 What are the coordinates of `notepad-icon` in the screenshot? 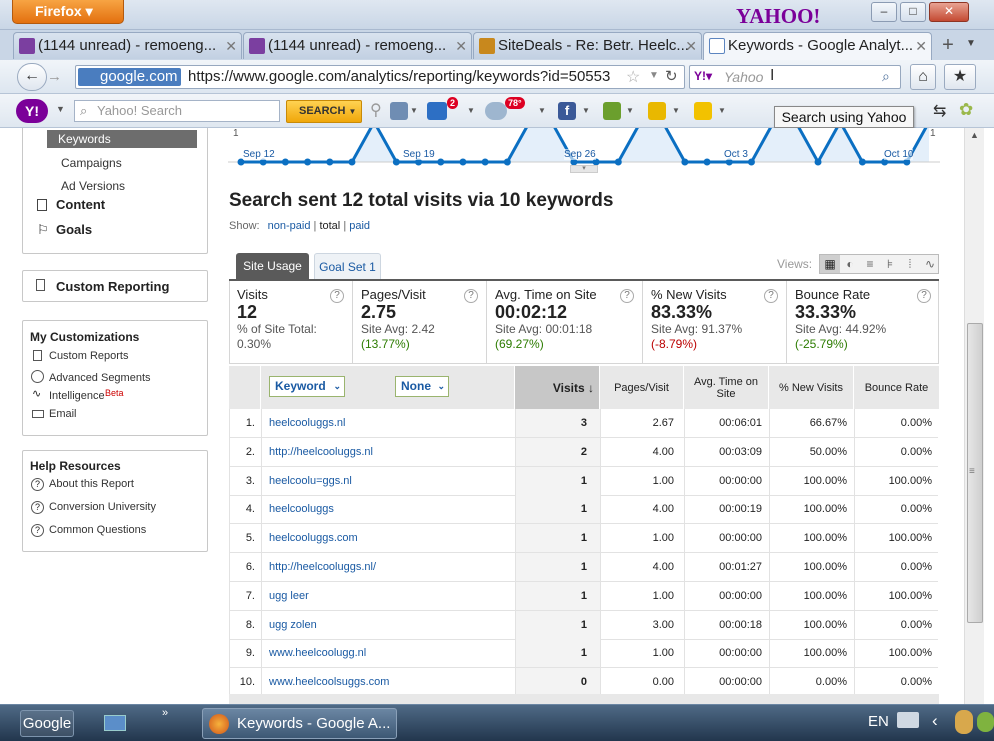 It's located at (612, 111).